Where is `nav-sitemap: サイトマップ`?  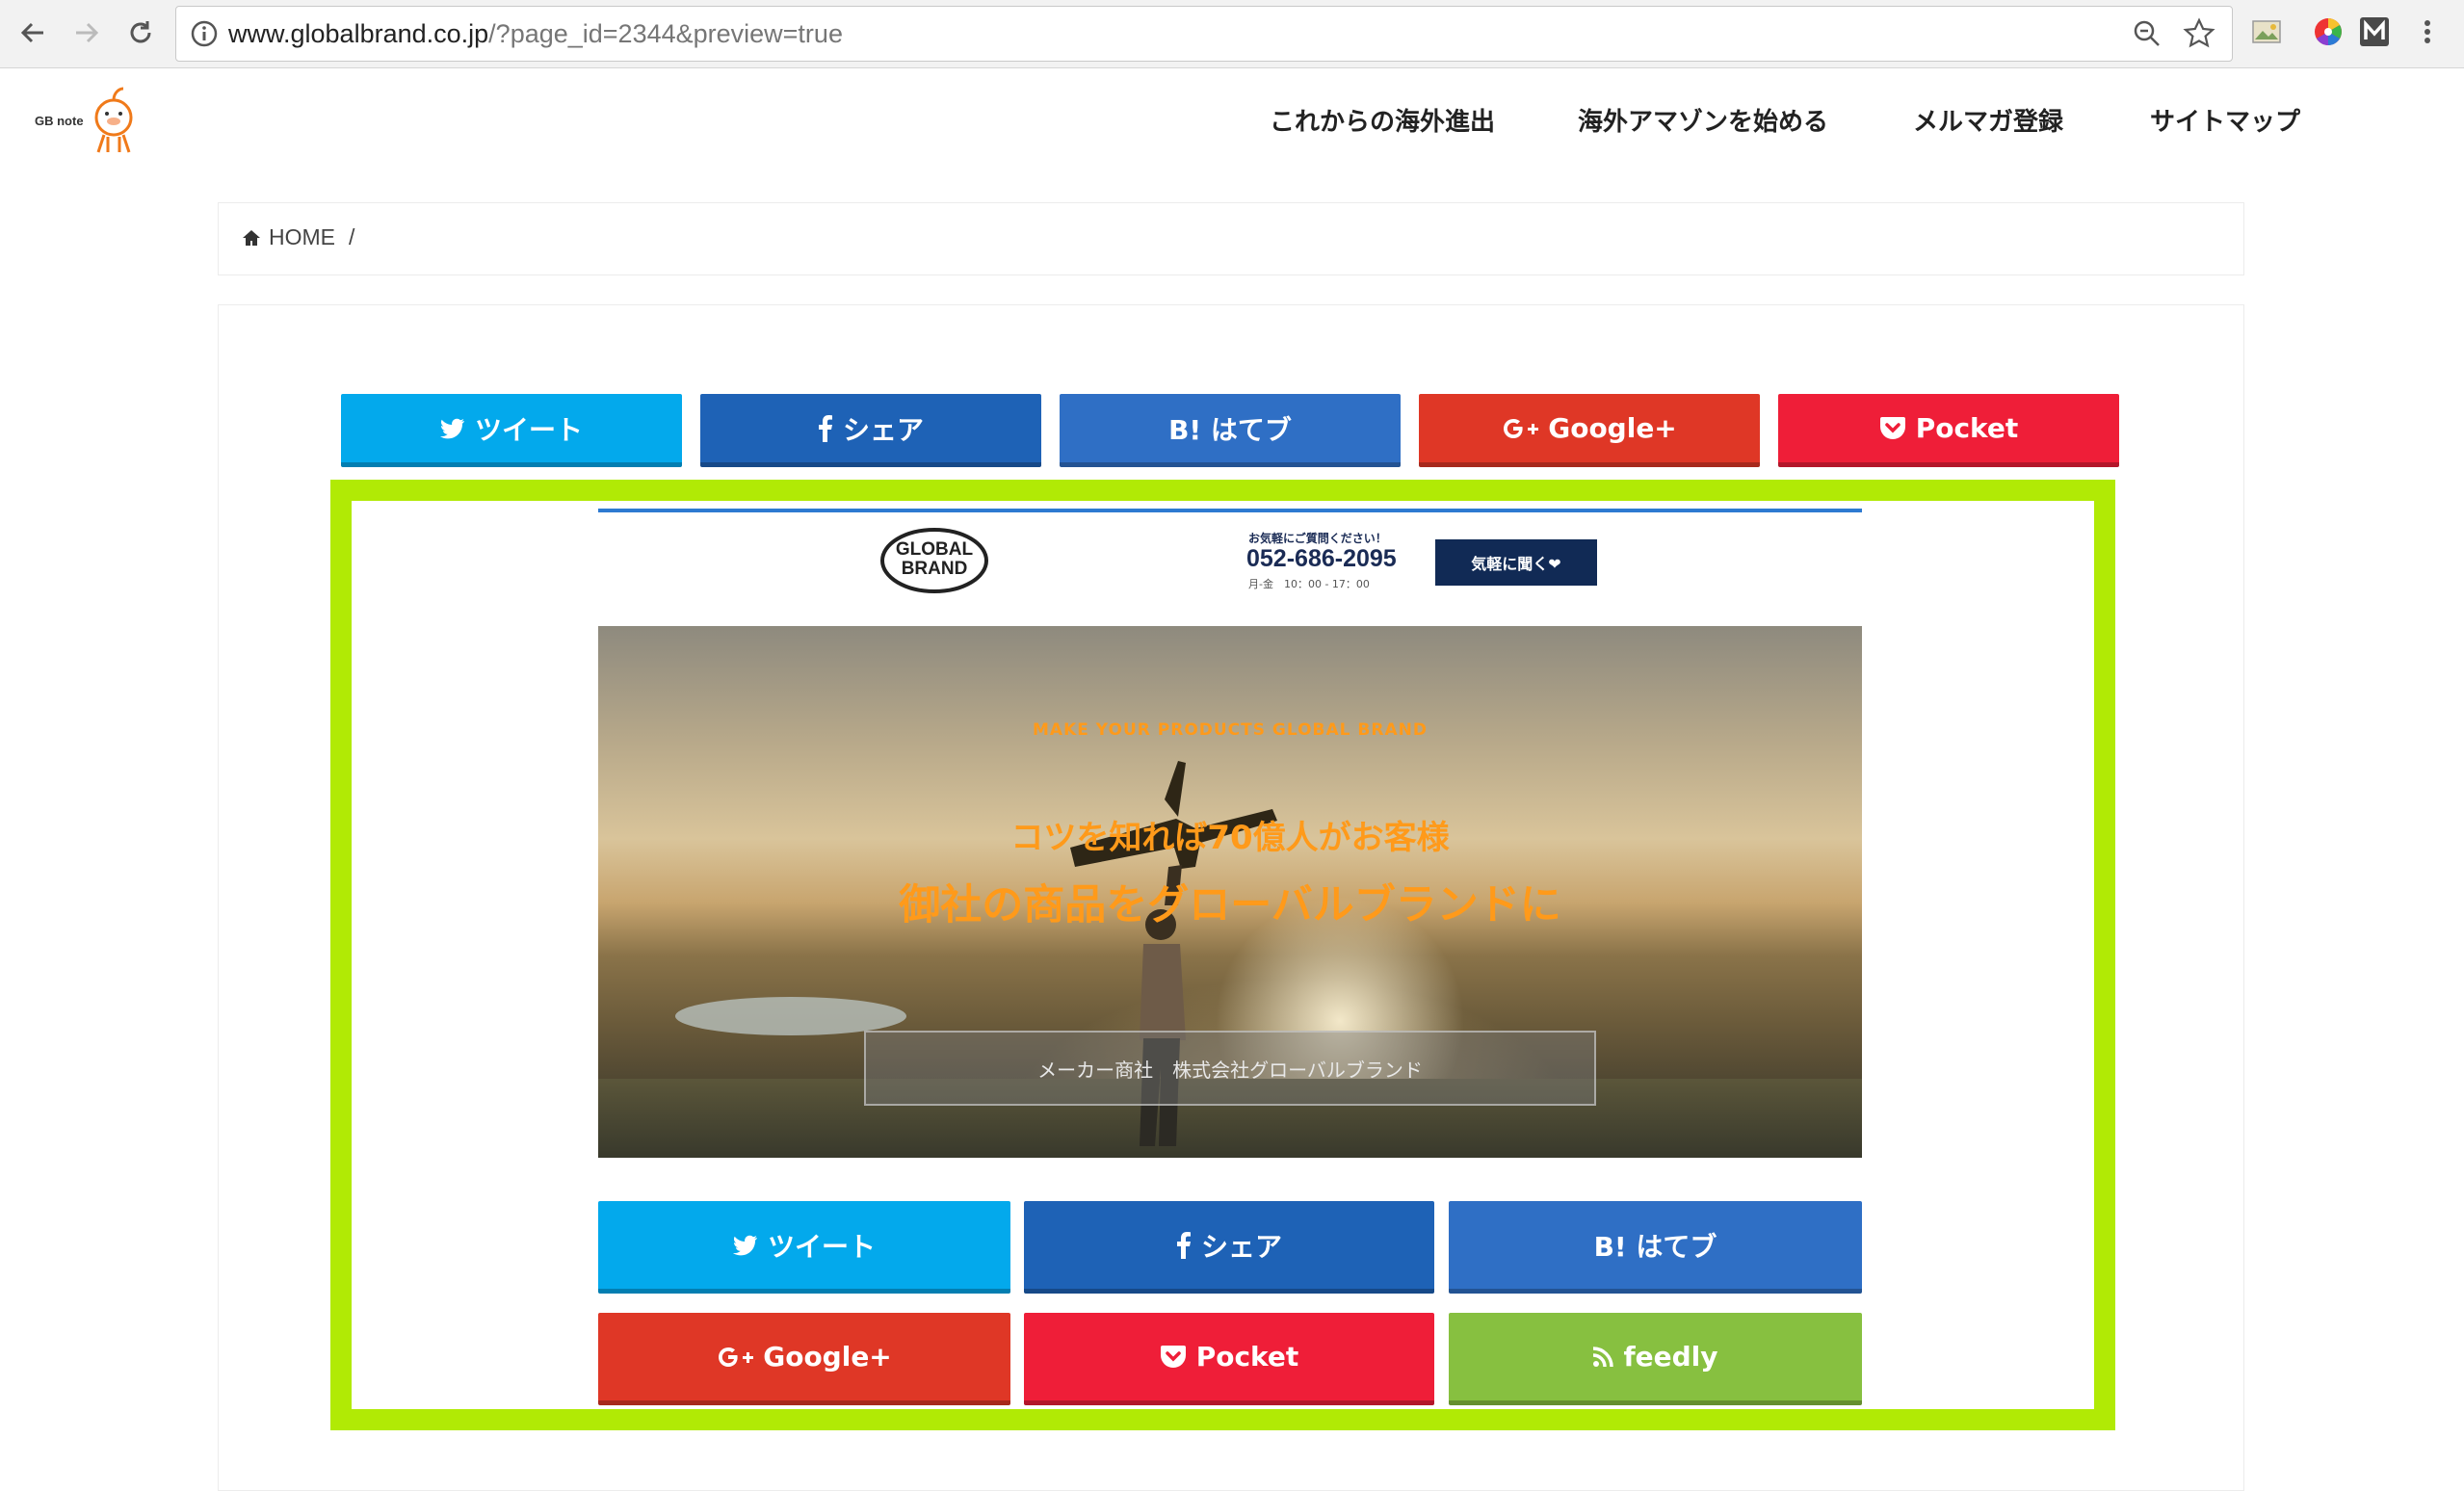
nav-sitemap: サイトマップ is located at coordinates (2225, 120).